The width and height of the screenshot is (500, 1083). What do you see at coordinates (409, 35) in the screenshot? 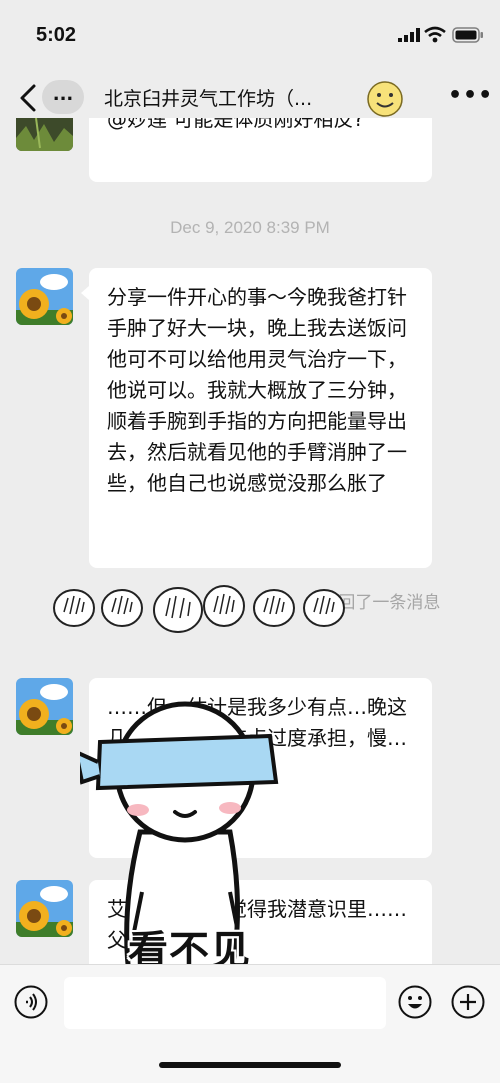
I see `signal-icon` at bounding box center [409, 35].